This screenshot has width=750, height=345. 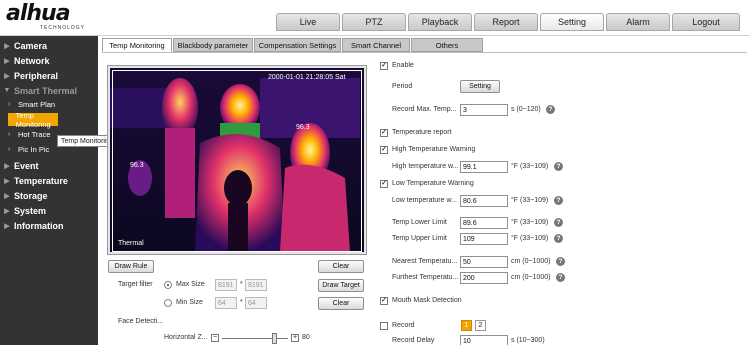 I want to click on period-setting-button: Setting, so click(x=480, y=86).